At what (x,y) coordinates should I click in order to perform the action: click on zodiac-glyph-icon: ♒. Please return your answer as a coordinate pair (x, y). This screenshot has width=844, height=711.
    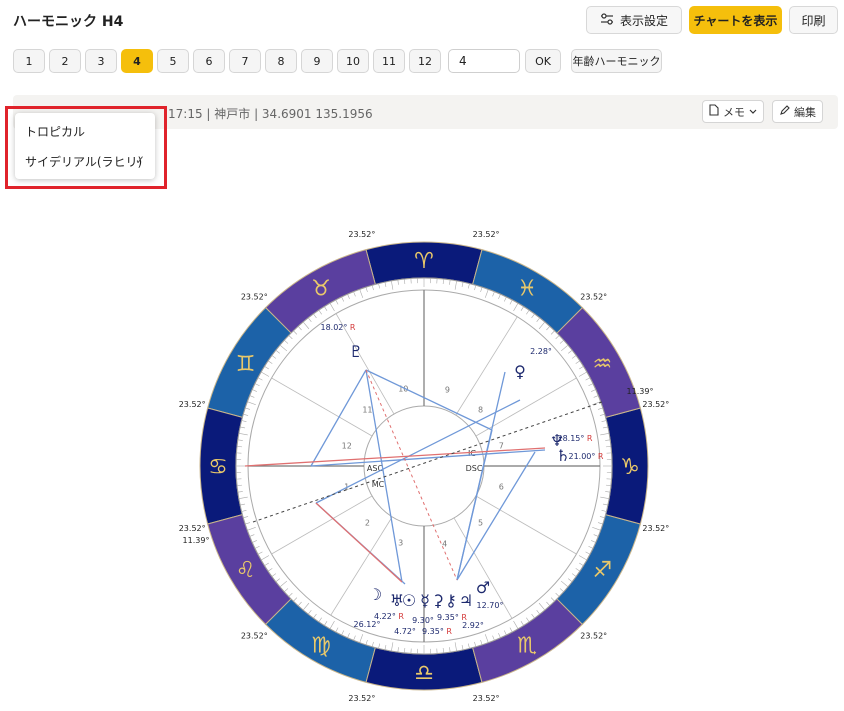
    Looking at the image, I should click on (603, 364).